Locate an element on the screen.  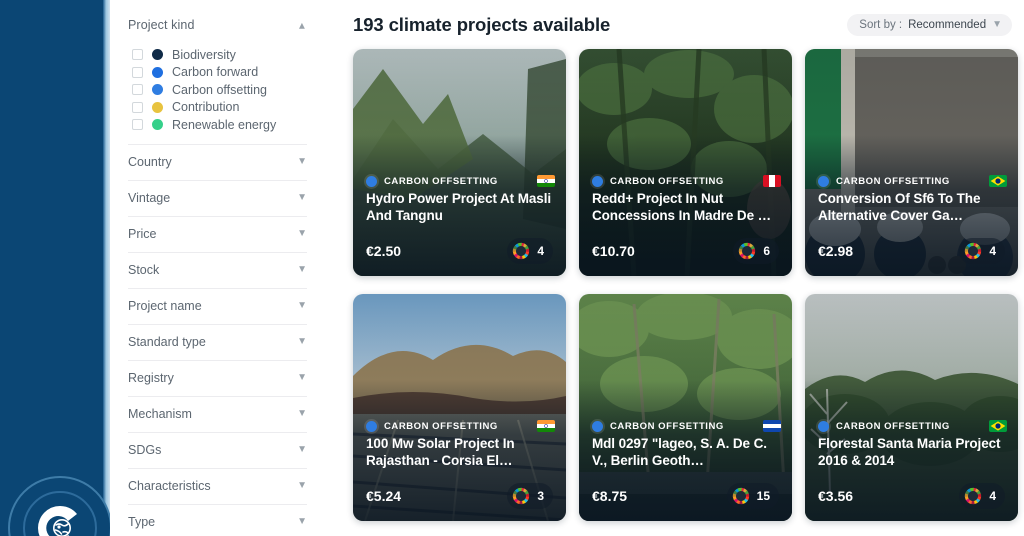
filter-option-label: Contribution is located at coordinates (206, 107).